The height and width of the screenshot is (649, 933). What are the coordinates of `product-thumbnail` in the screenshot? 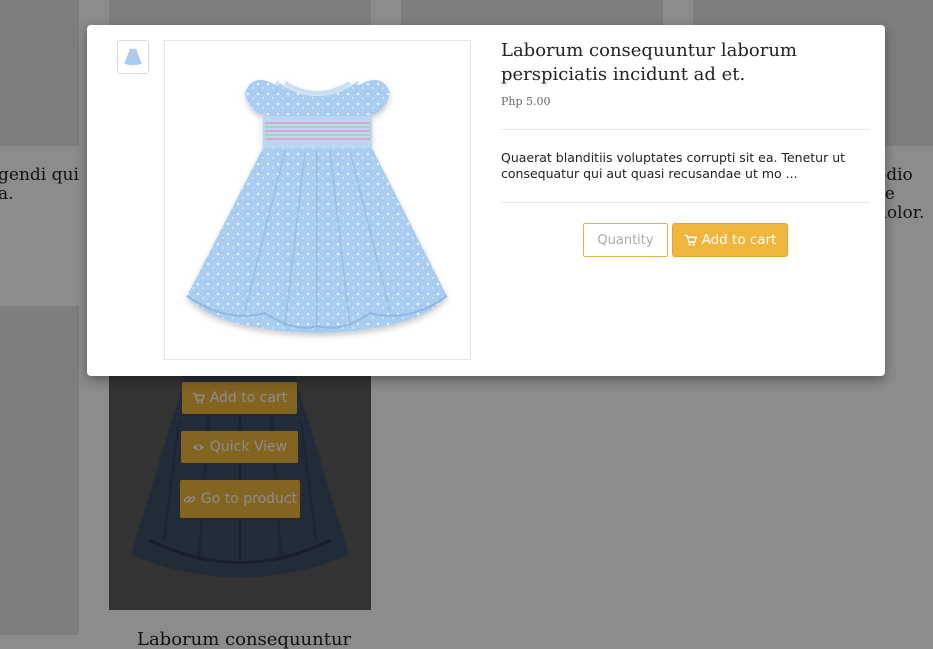 It's located at (133, 57).